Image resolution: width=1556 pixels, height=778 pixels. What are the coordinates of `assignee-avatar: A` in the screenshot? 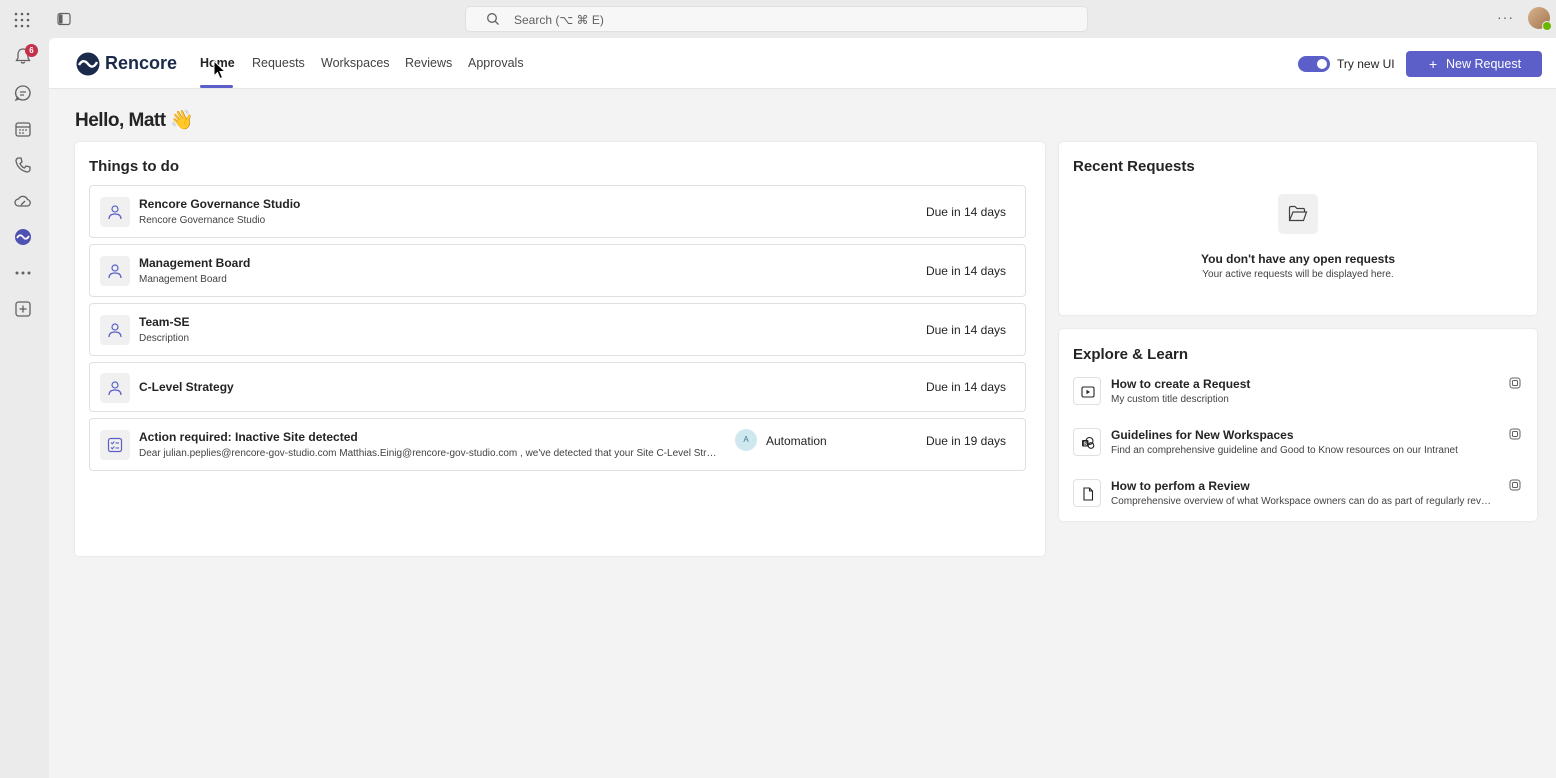 It's located at (746, 440).